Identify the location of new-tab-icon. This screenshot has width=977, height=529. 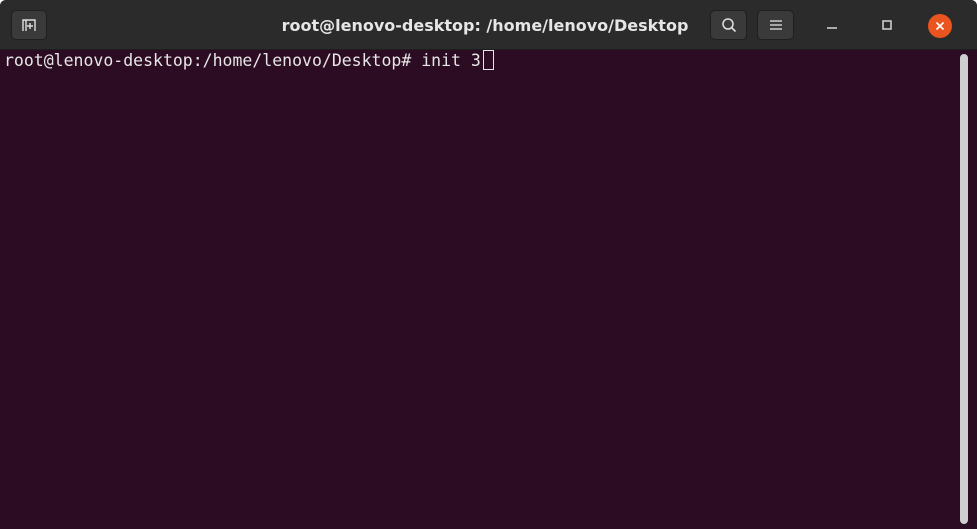
(29, 25).